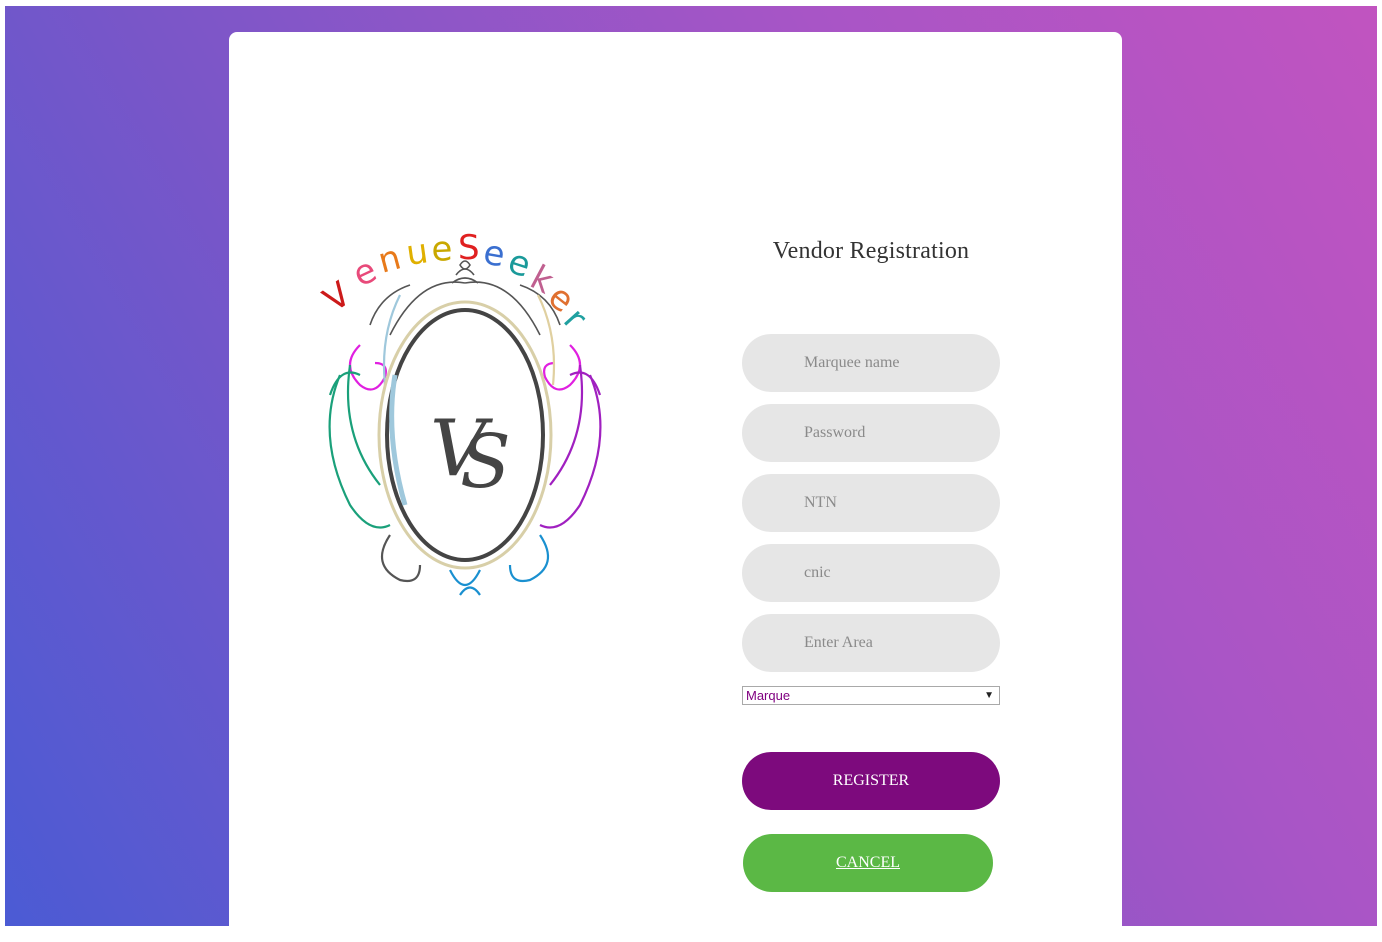 The height and width of the screenshot is (942, 1382). Describe the element at coordinates (417, 252) in the screenshot. I see `svg-text: u` at that location.